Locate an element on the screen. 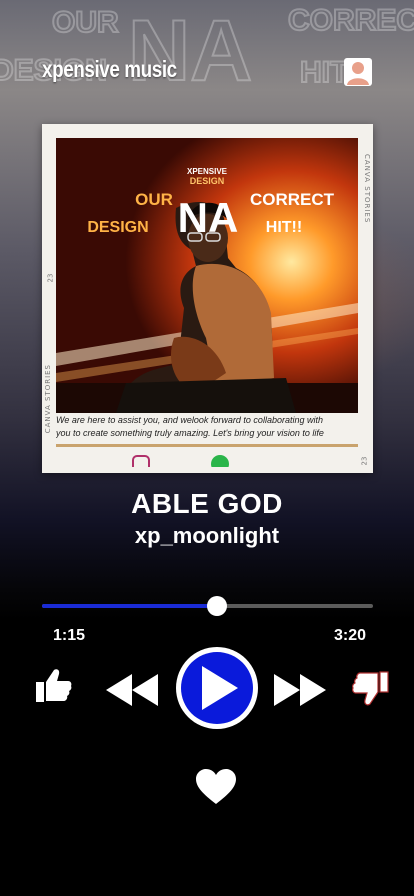  fast-forward-icon is located at coordinates (300, 690).